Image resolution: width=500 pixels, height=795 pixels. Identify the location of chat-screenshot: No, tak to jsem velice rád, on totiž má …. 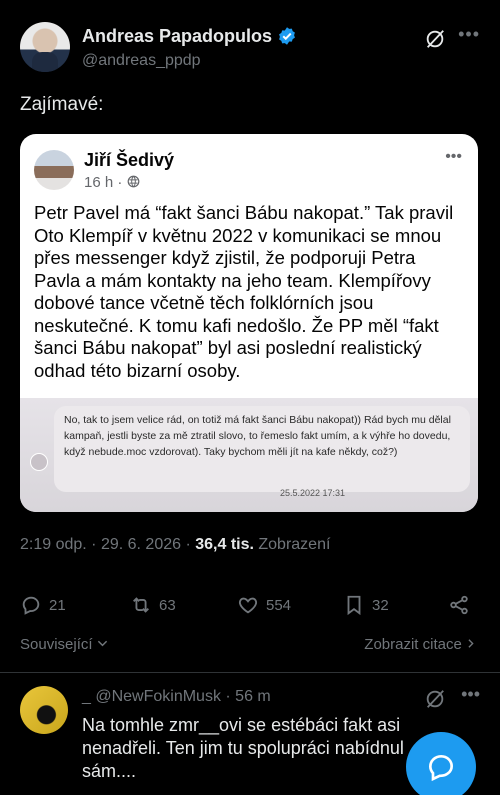
(249, 455).